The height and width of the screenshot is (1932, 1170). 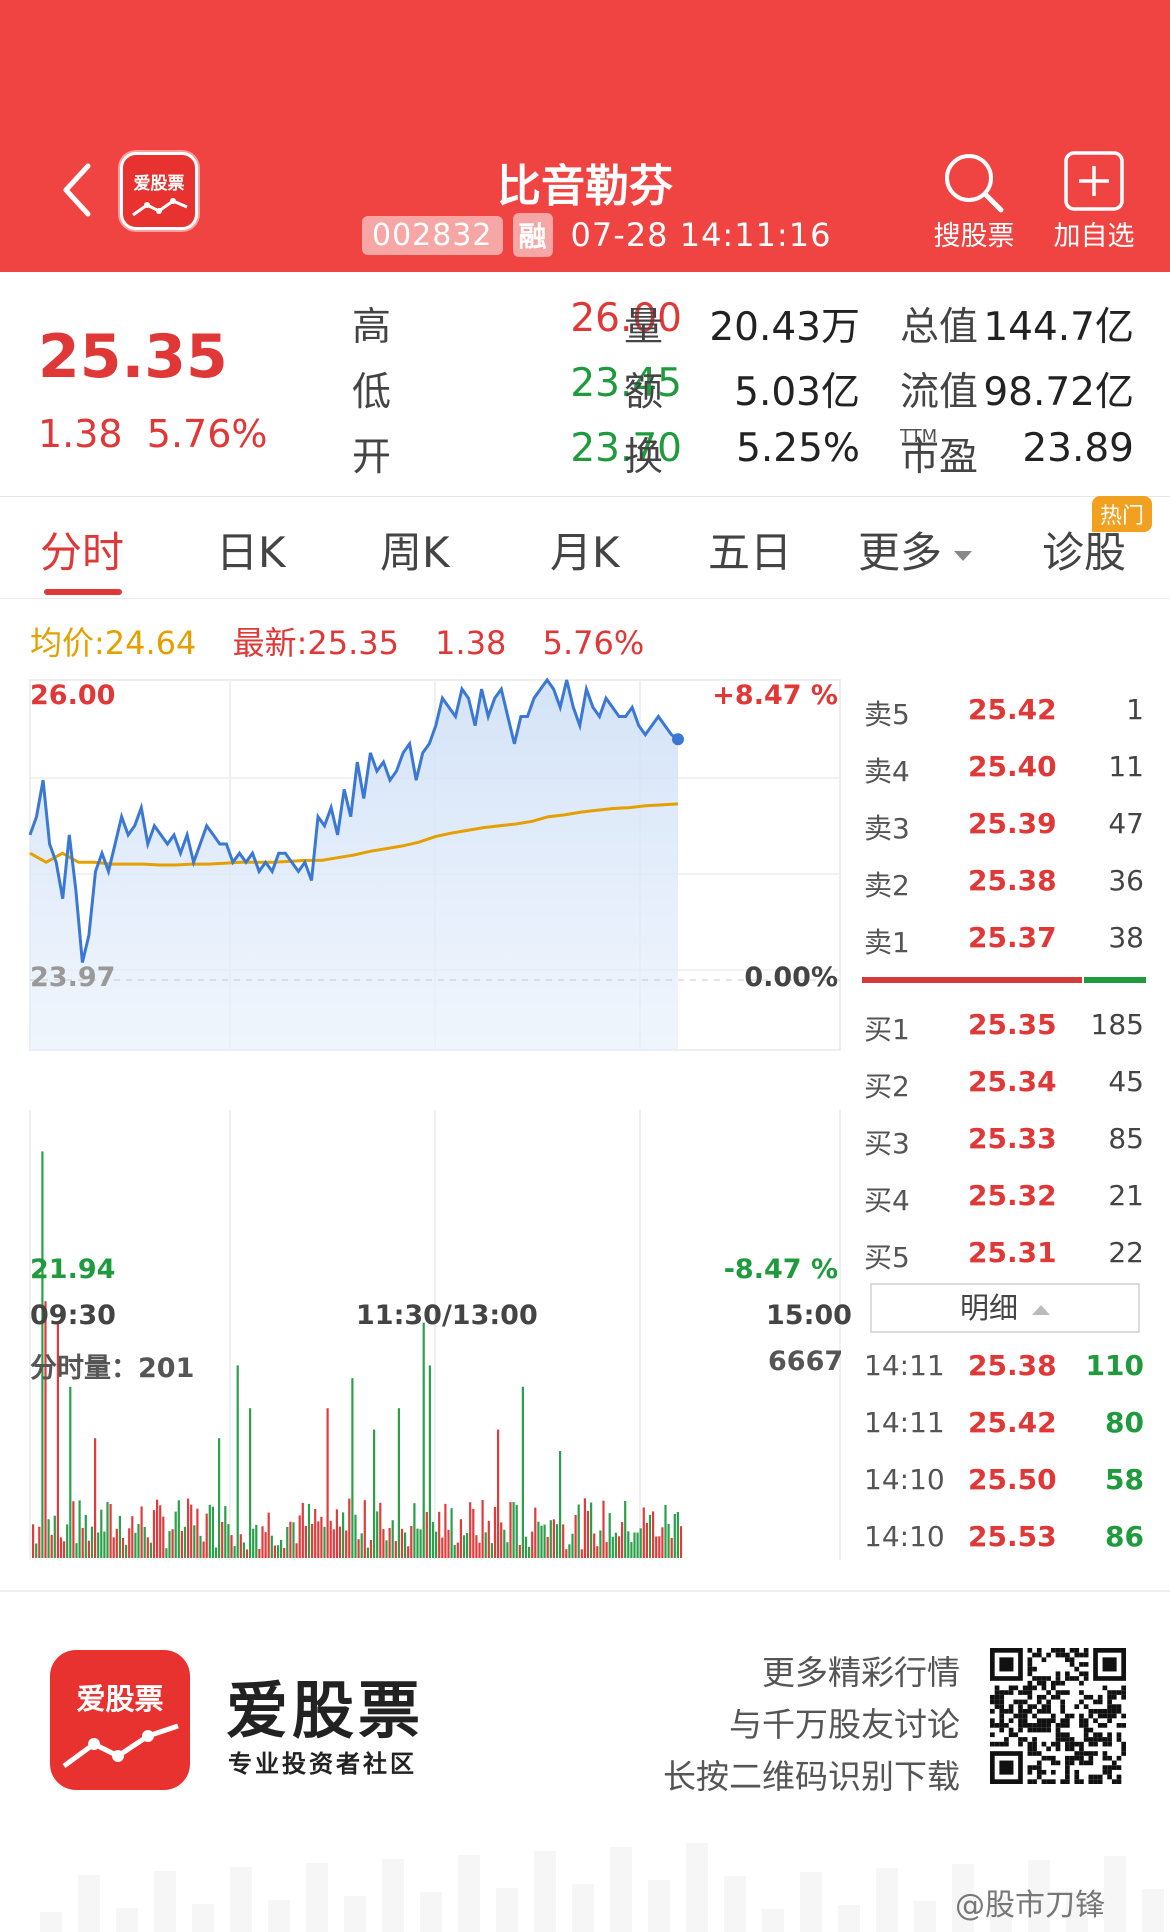 What do you see at coordinates (1058, 392) in the screenshot?
I see `float-cap-value: 98.72亿` at bounding box center [1058, 392].